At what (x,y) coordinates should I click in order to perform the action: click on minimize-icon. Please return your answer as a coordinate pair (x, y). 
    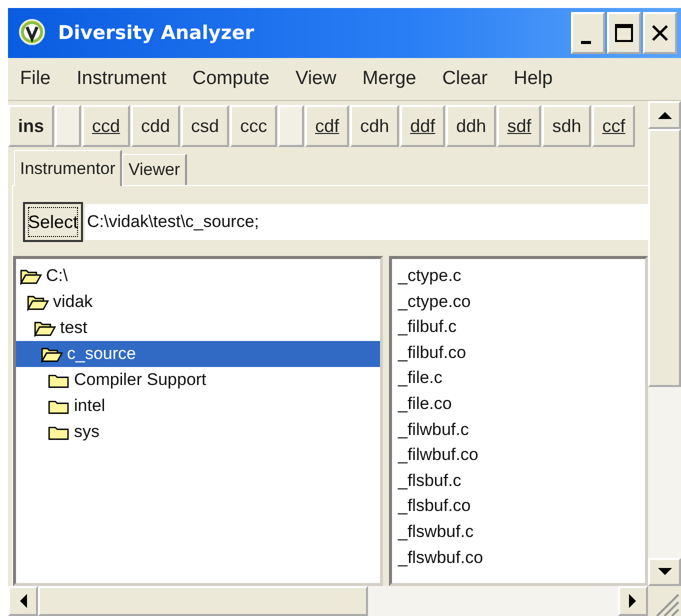
    Looking at the image, I should click on (586, 42).